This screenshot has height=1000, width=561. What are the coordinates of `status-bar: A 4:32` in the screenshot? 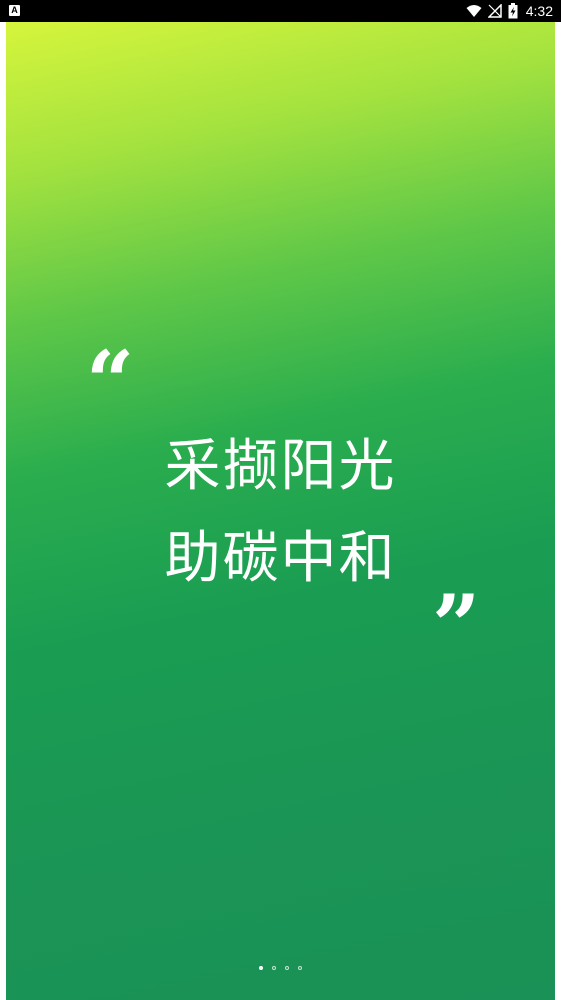 It's located at (280, 11).